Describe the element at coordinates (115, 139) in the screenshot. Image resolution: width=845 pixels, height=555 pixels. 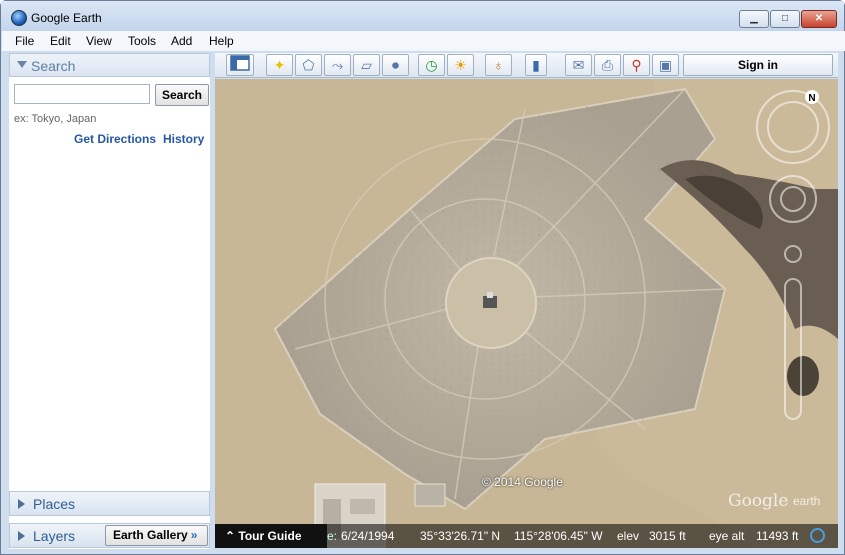
I see `get-directions-link: Get Directions` at that location.